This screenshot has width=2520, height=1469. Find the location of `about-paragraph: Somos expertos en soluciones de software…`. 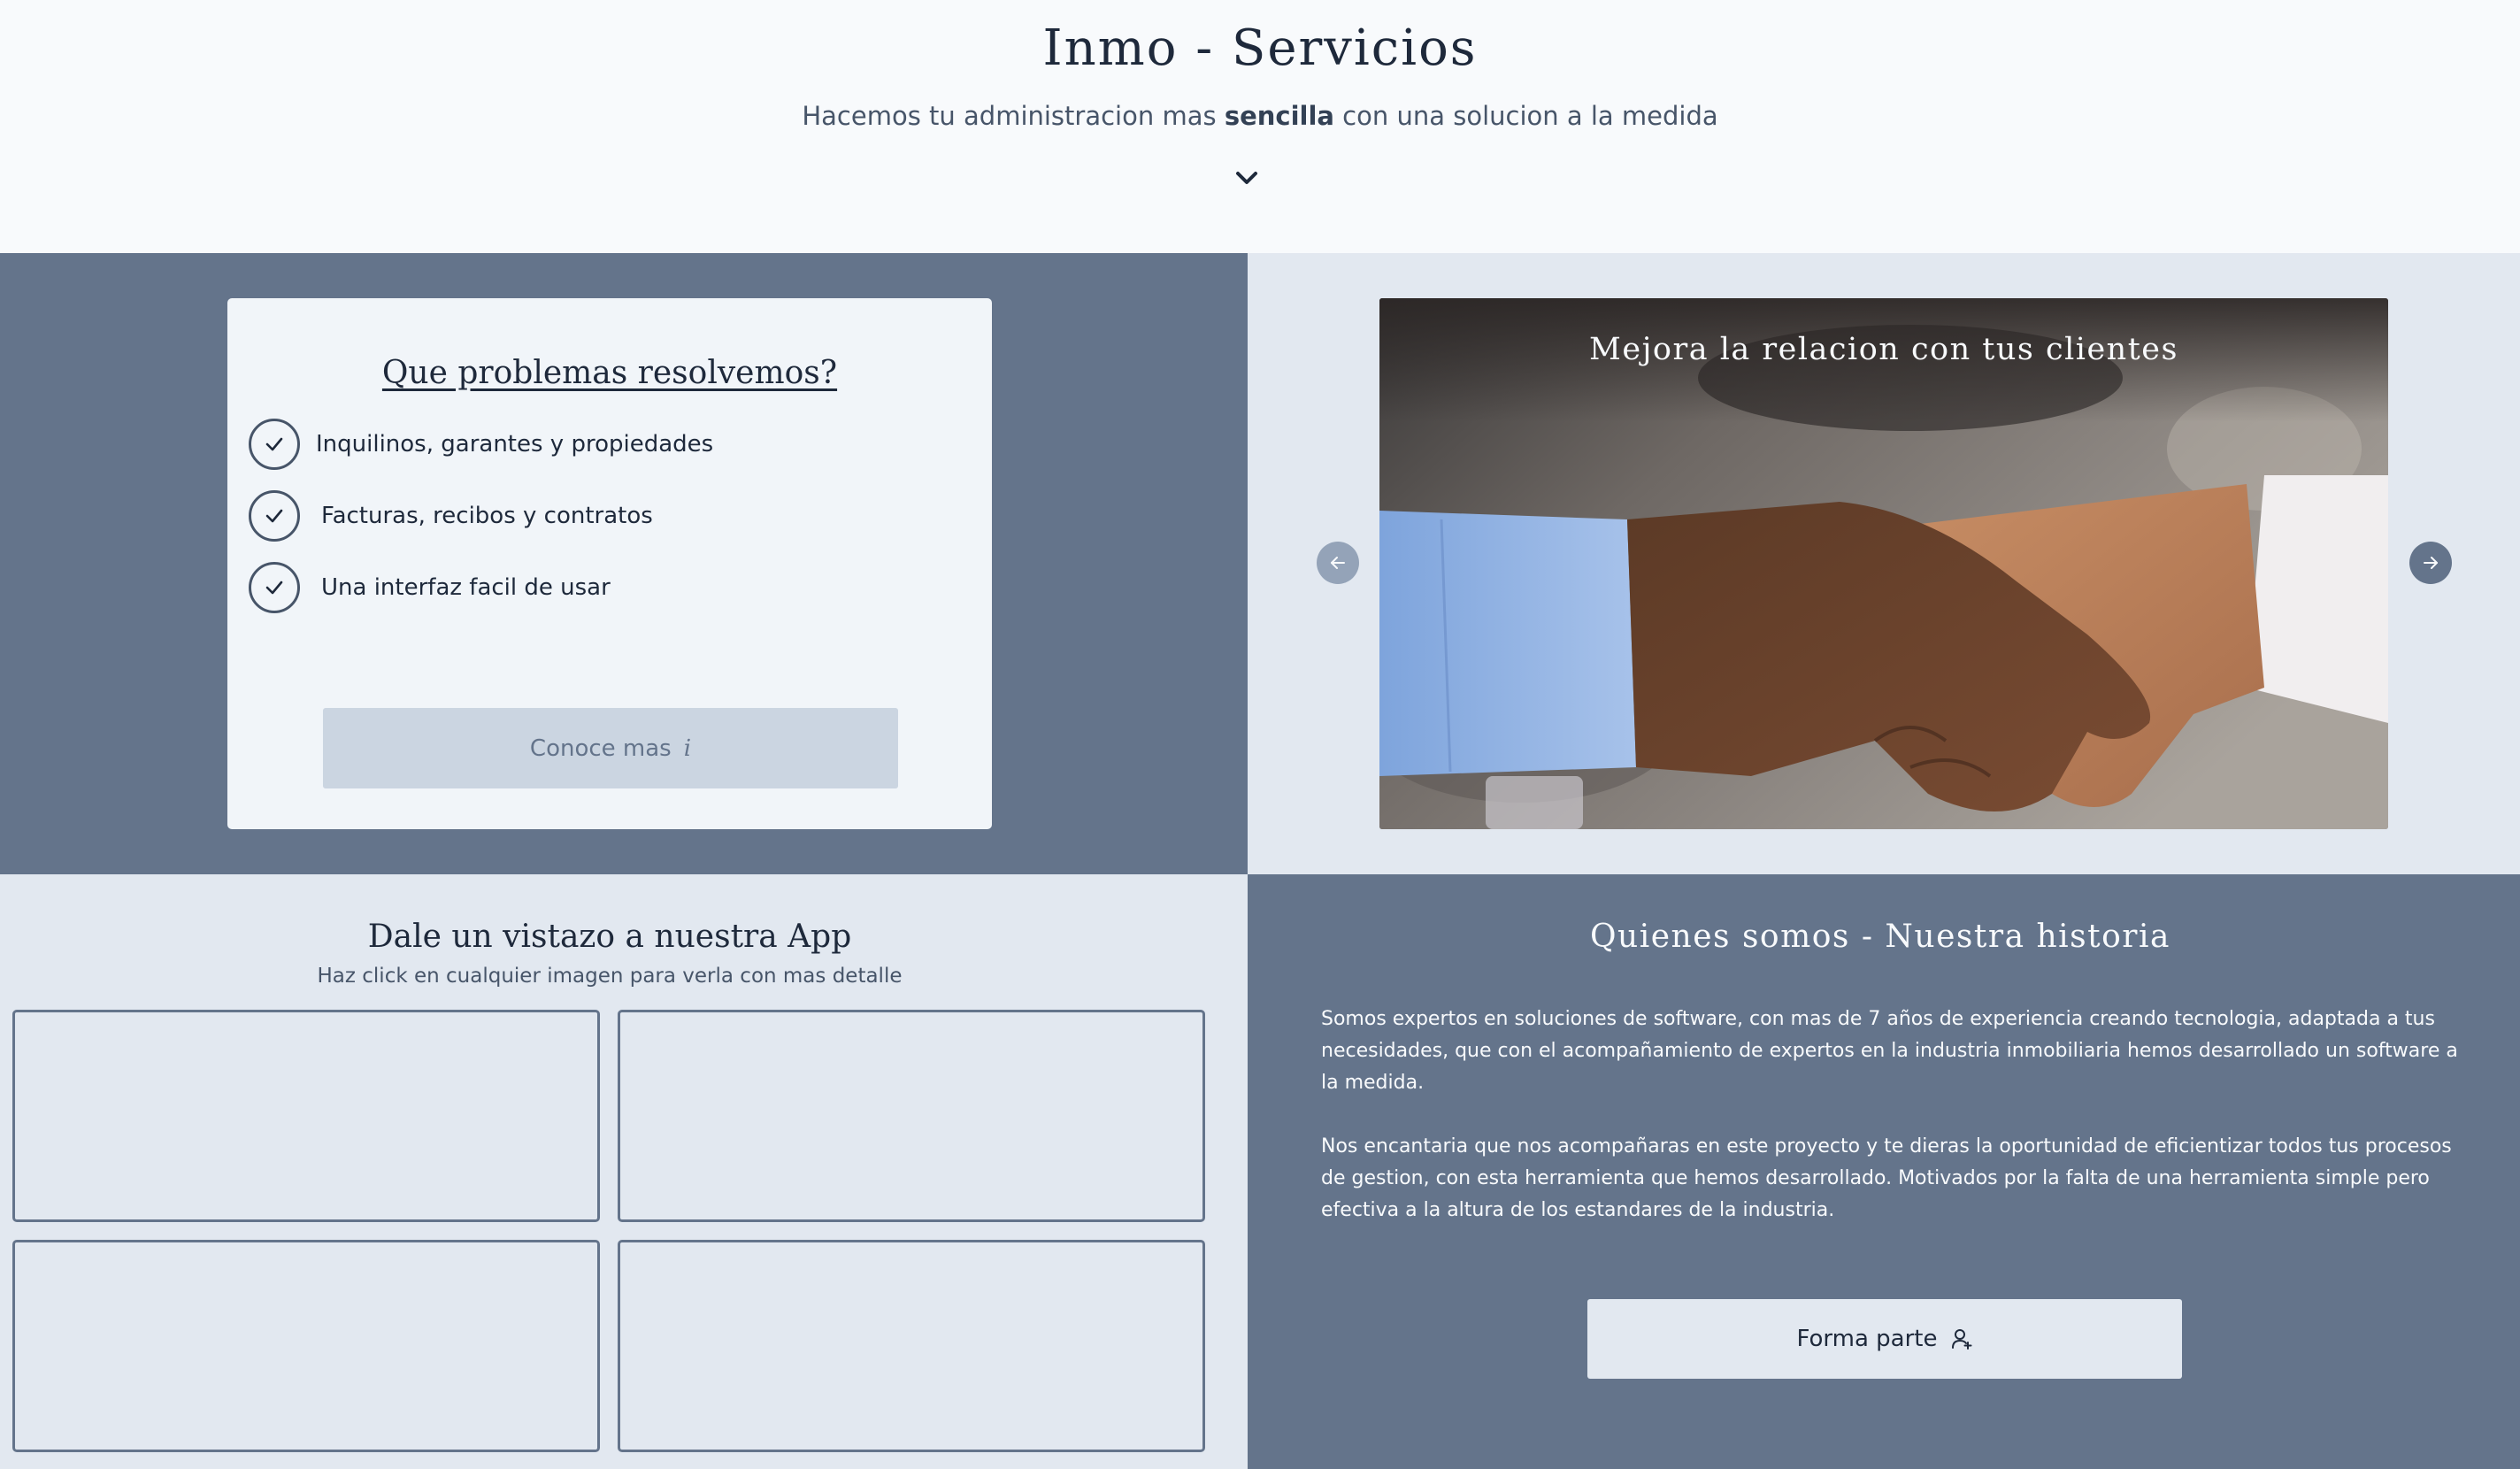

about-paragraph: Somos expertos en soluciones de software… is located at coordinates (1889, 1051).